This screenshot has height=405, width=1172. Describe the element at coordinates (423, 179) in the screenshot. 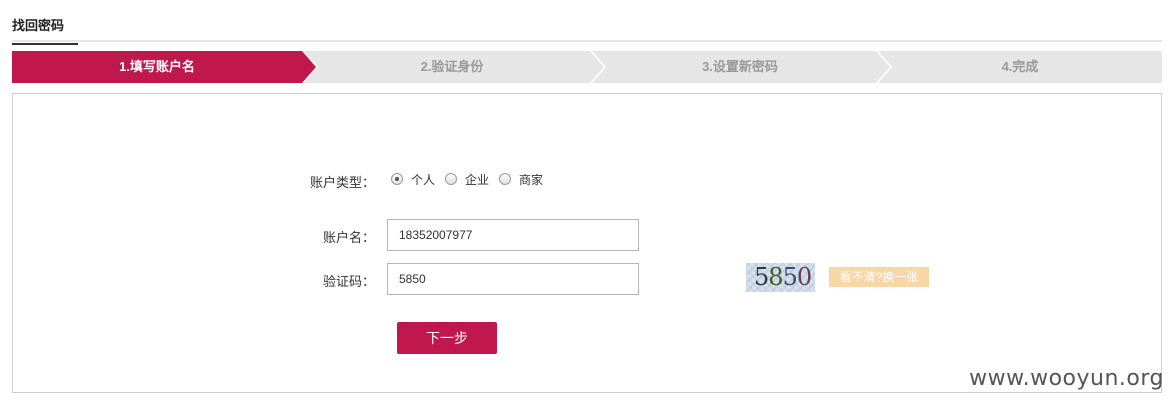

I see `radio-personal-label: 个人` at that location.